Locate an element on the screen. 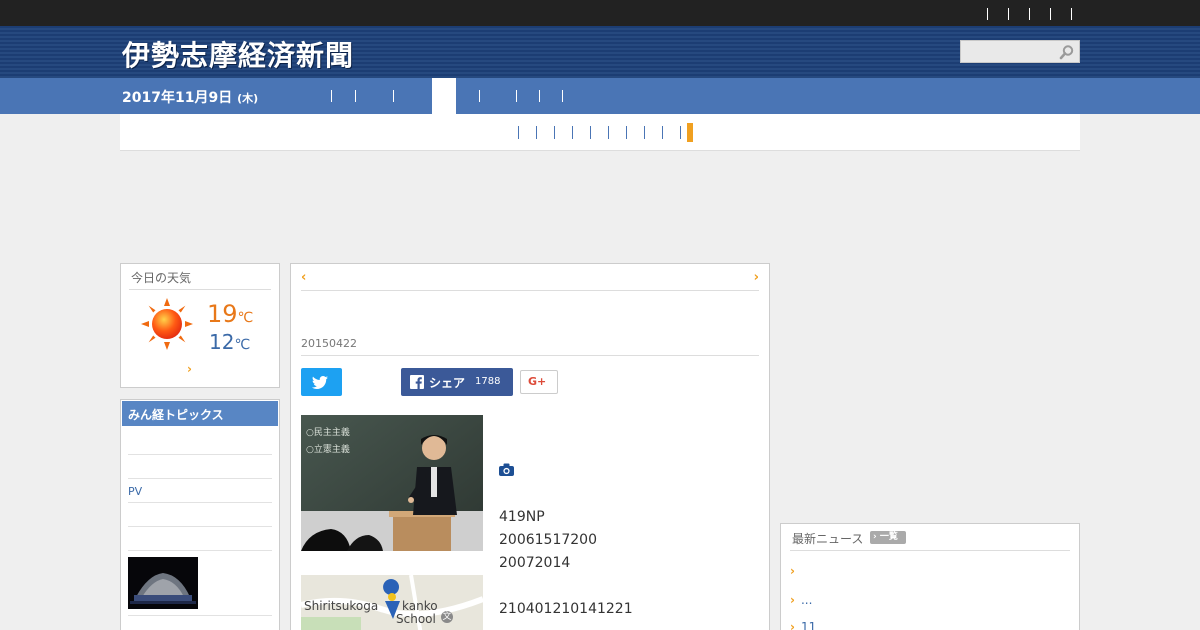  search-input is located at coordinates (1009, 53).